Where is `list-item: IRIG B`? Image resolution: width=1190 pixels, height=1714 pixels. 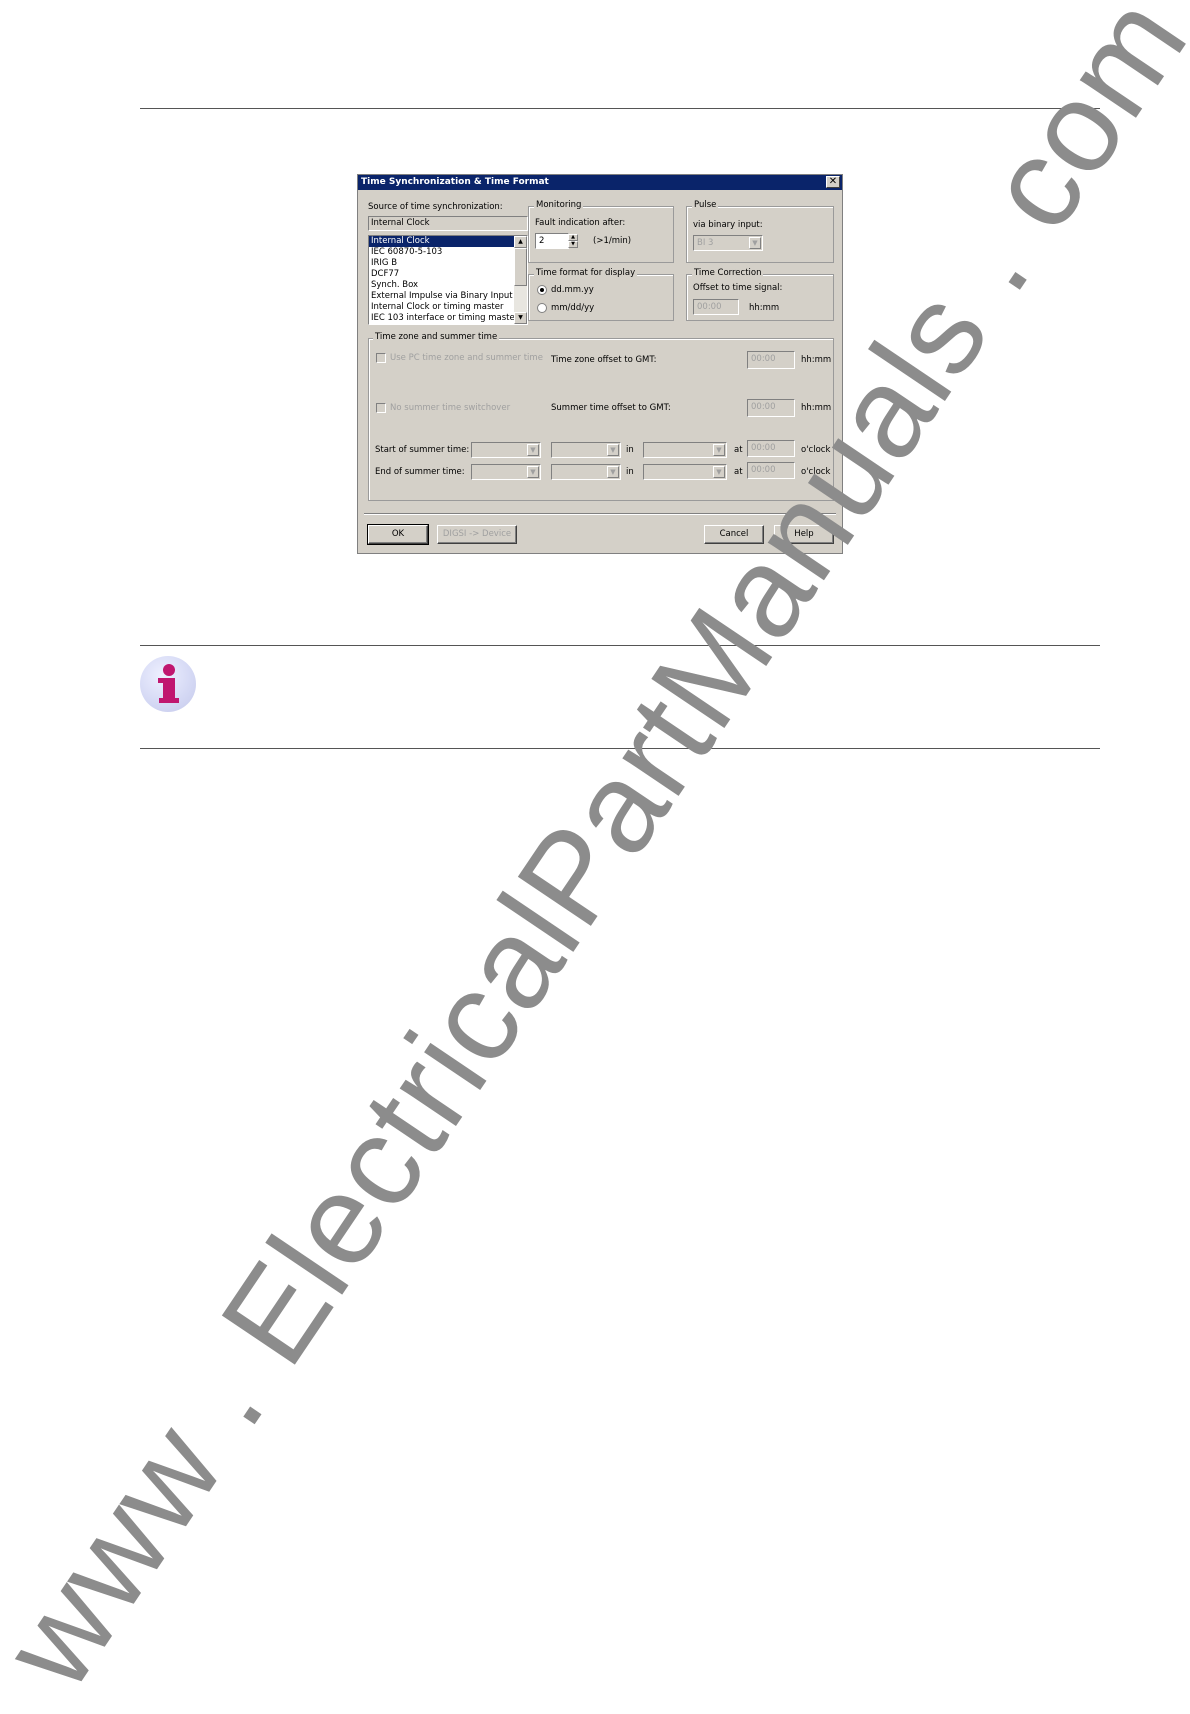 list-item: IRIG B is located at coordinates (448, 263).